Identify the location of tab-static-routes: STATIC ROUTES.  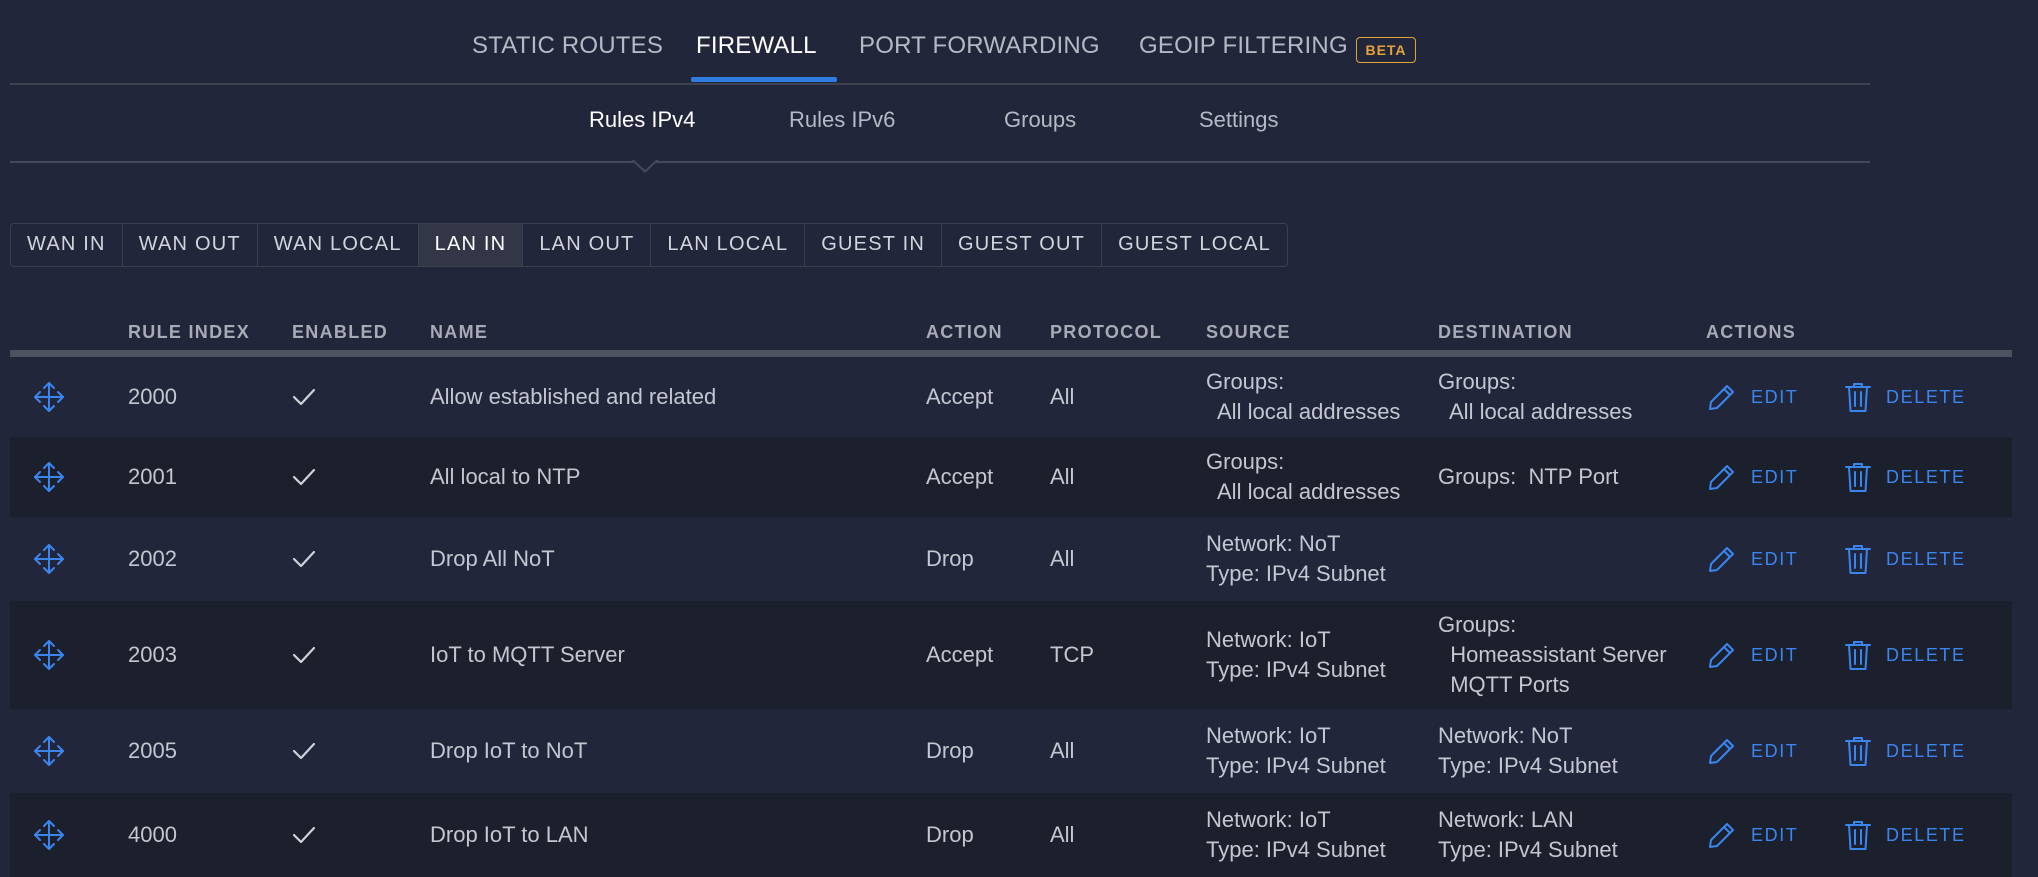
(567, 46).